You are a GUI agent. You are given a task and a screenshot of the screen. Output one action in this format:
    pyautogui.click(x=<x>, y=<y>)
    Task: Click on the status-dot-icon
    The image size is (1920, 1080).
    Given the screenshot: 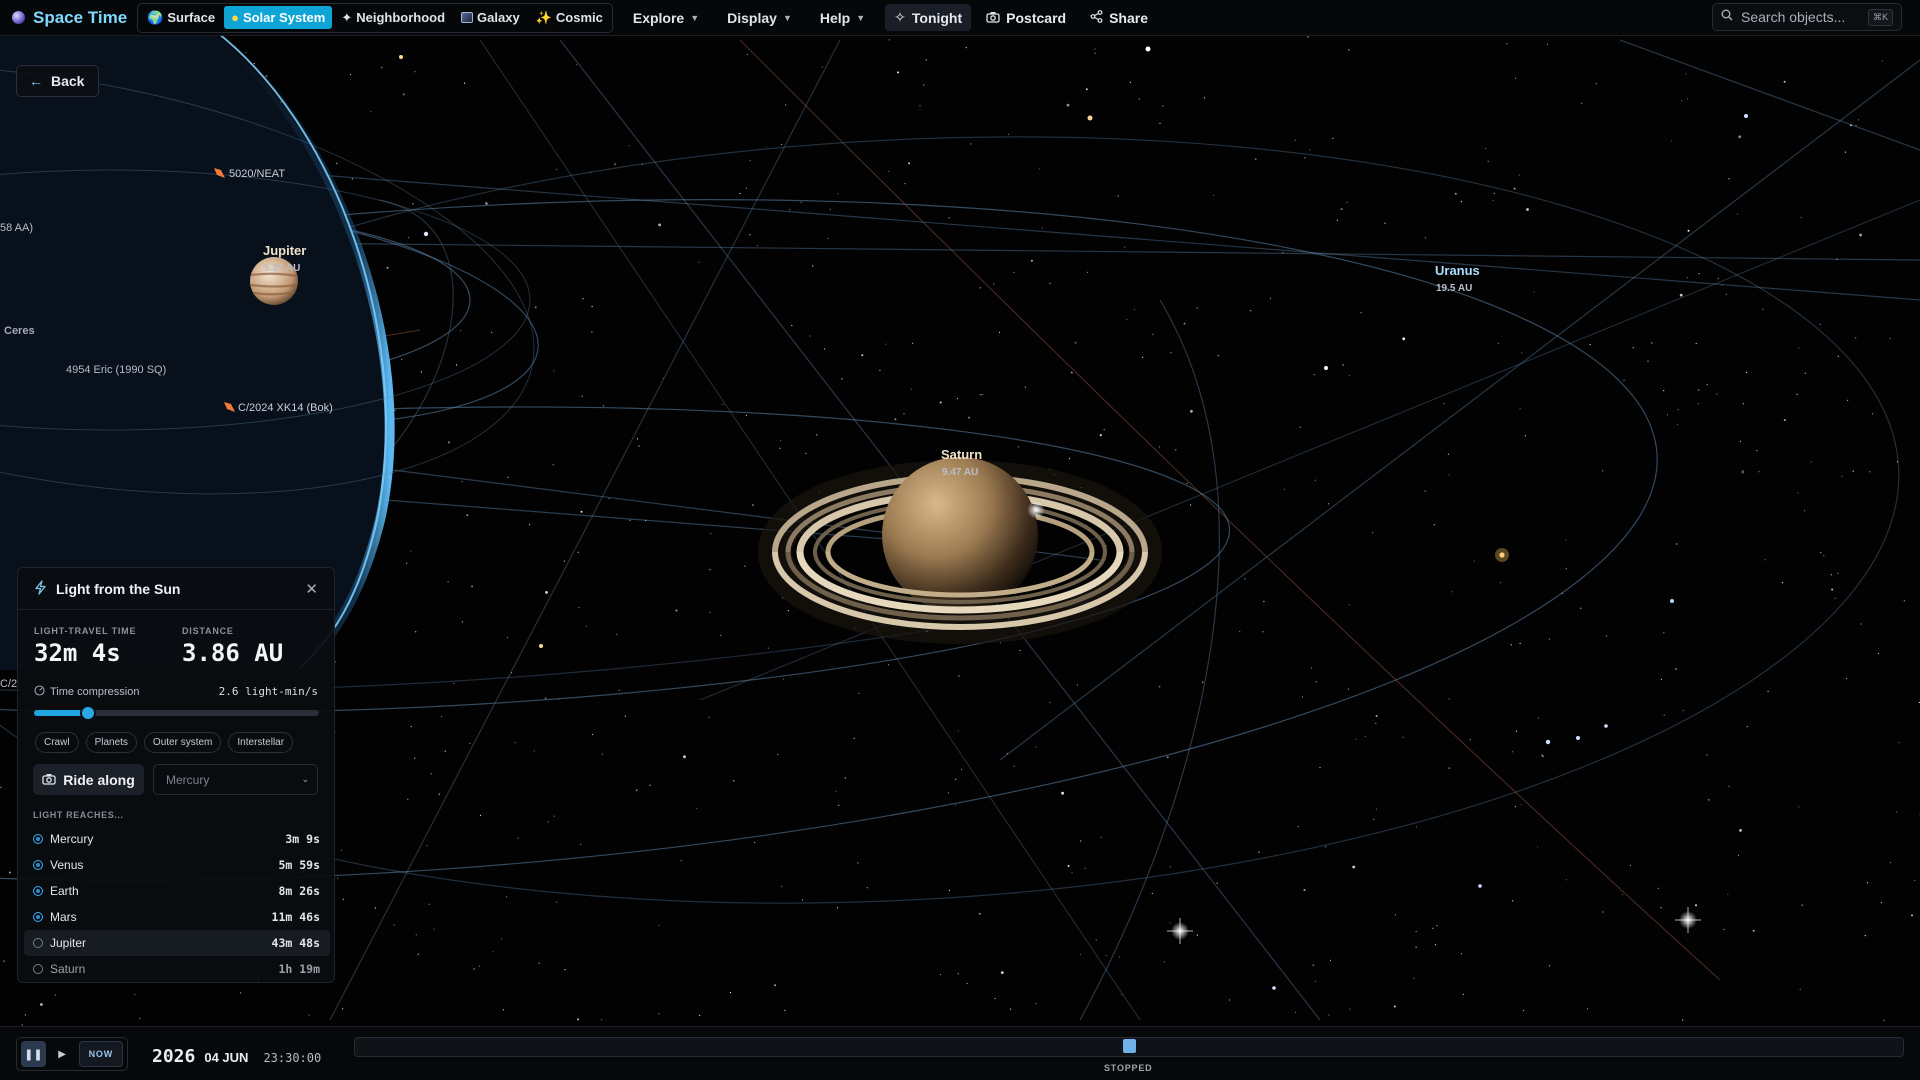 What is the action you would take?
    pyautogui.click(x=38, y=839)
    